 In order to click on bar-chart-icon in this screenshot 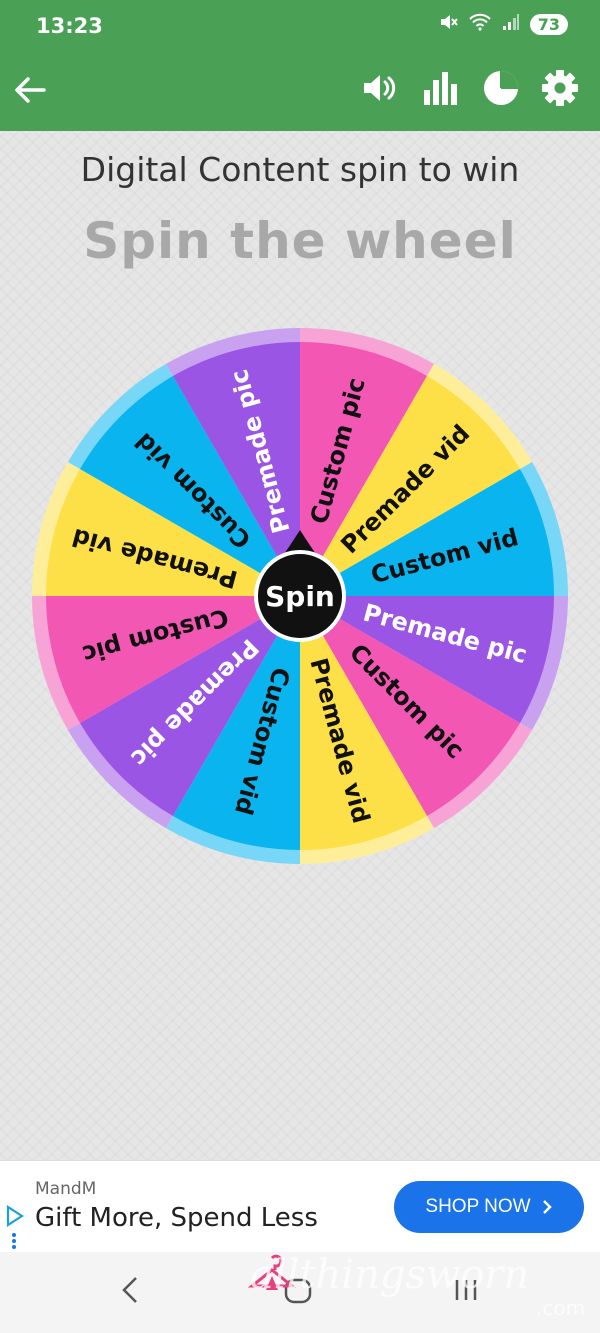, I will do `click(440, 88)`.